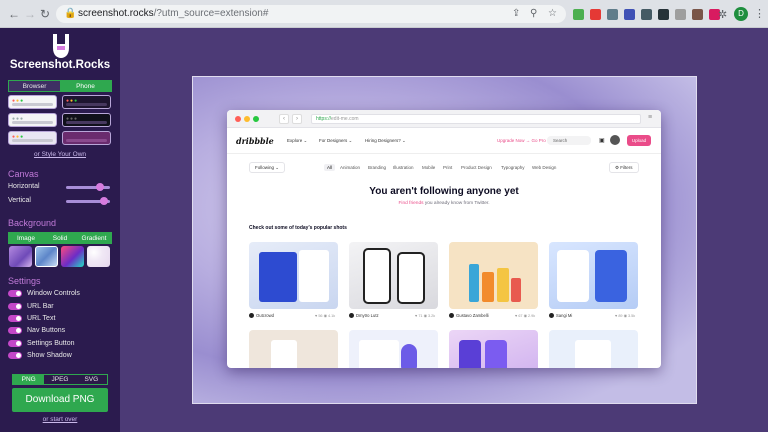  I want to click on following-dropdown: Following ⌄, so click(267, 167).